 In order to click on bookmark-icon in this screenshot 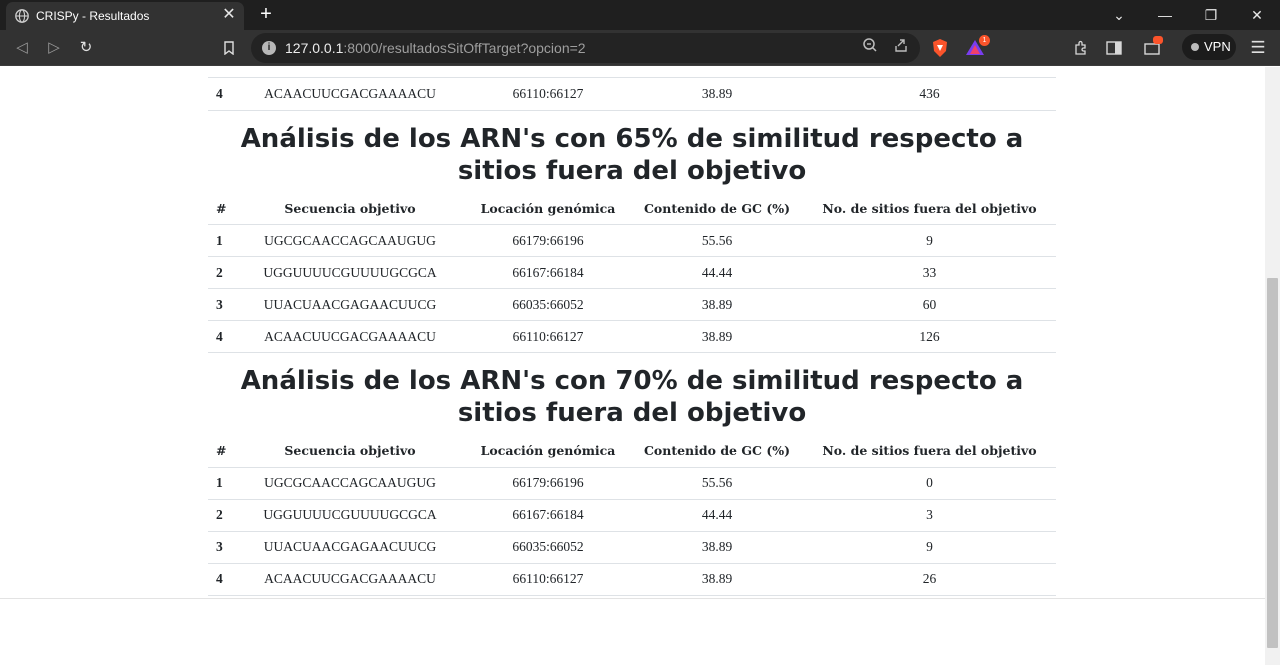, I will do `click(229, 48)`.